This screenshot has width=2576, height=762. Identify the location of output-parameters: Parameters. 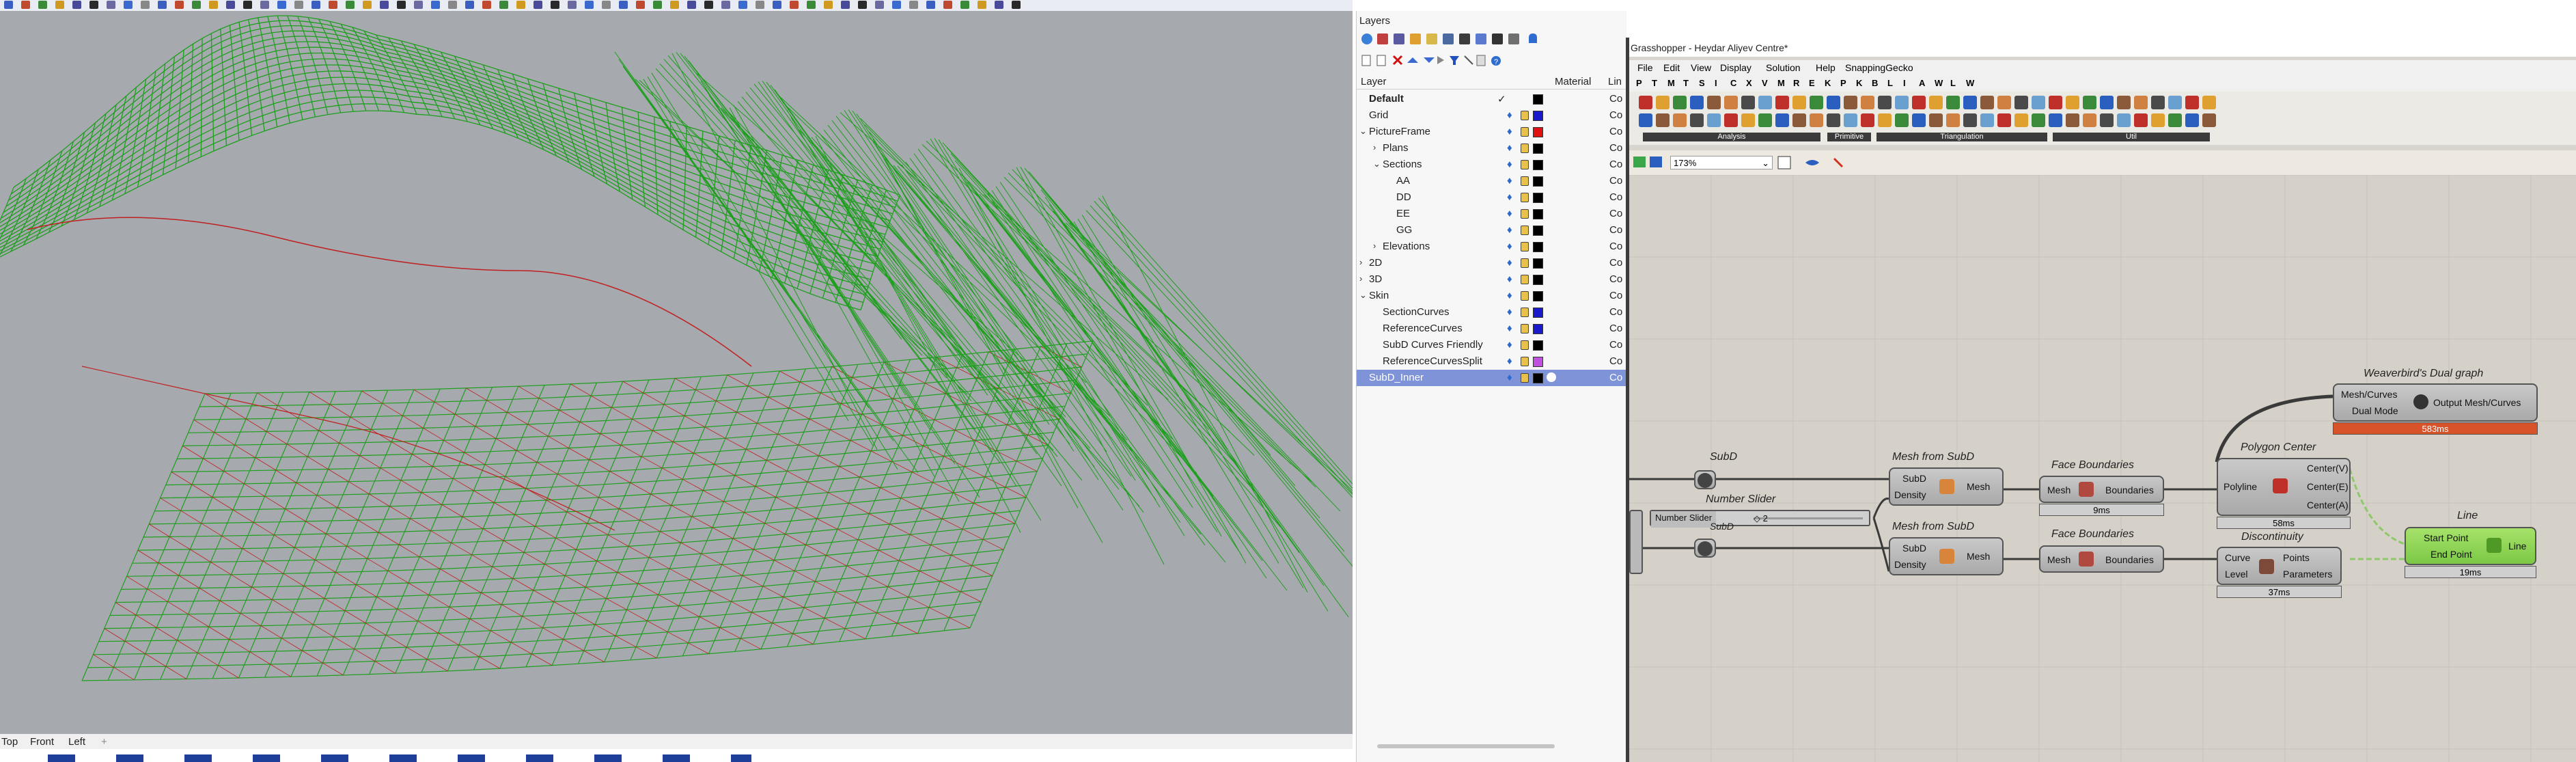
(2308, 574).